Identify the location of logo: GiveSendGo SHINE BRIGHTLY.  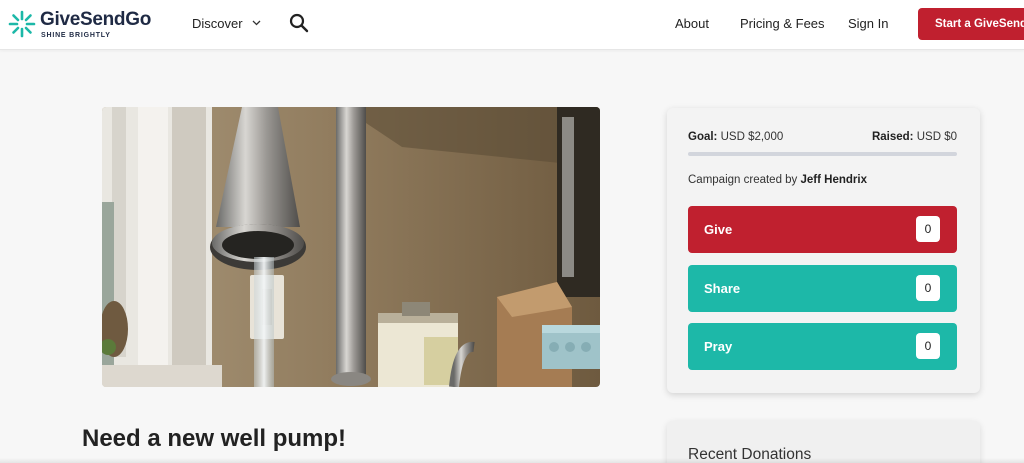
(83, 25).